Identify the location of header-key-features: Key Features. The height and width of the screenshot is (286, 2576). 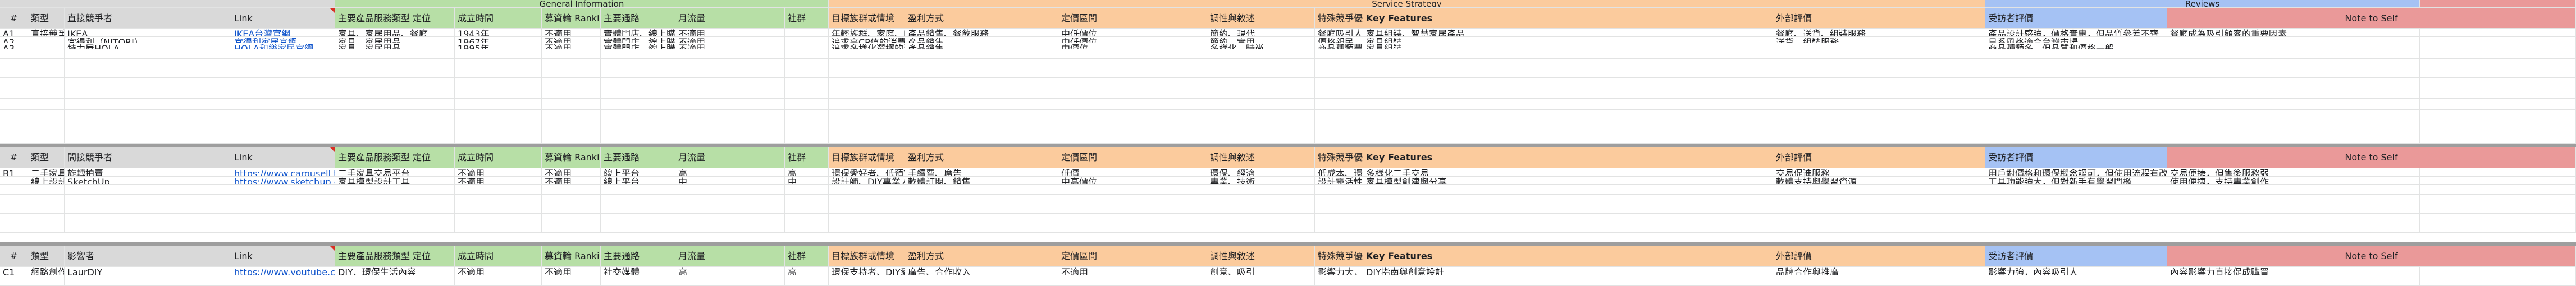
(1568, 157).